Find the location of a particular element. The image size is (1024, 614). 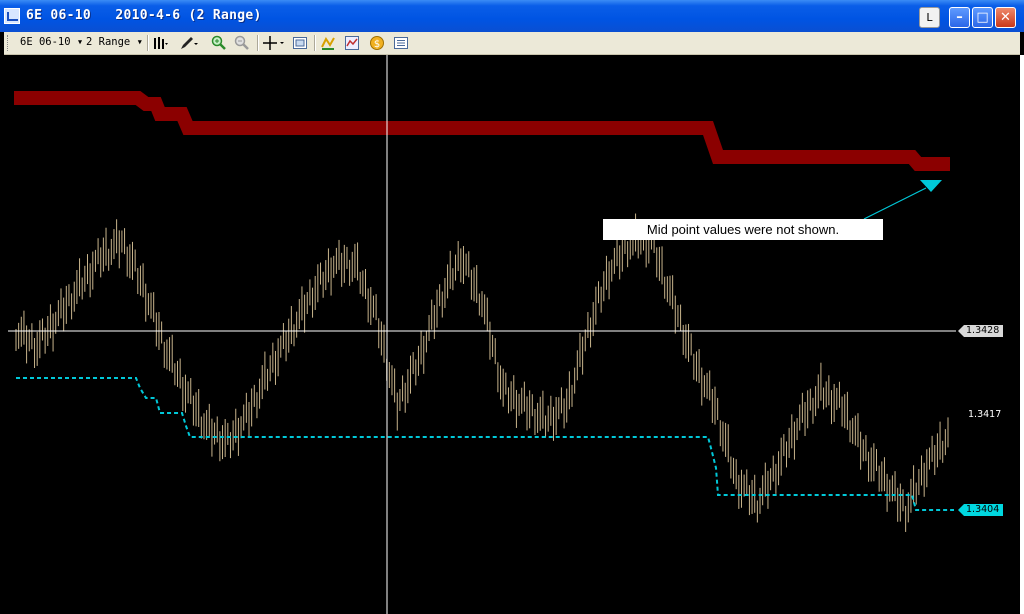

upper-band is located at coordinates (482, 131).